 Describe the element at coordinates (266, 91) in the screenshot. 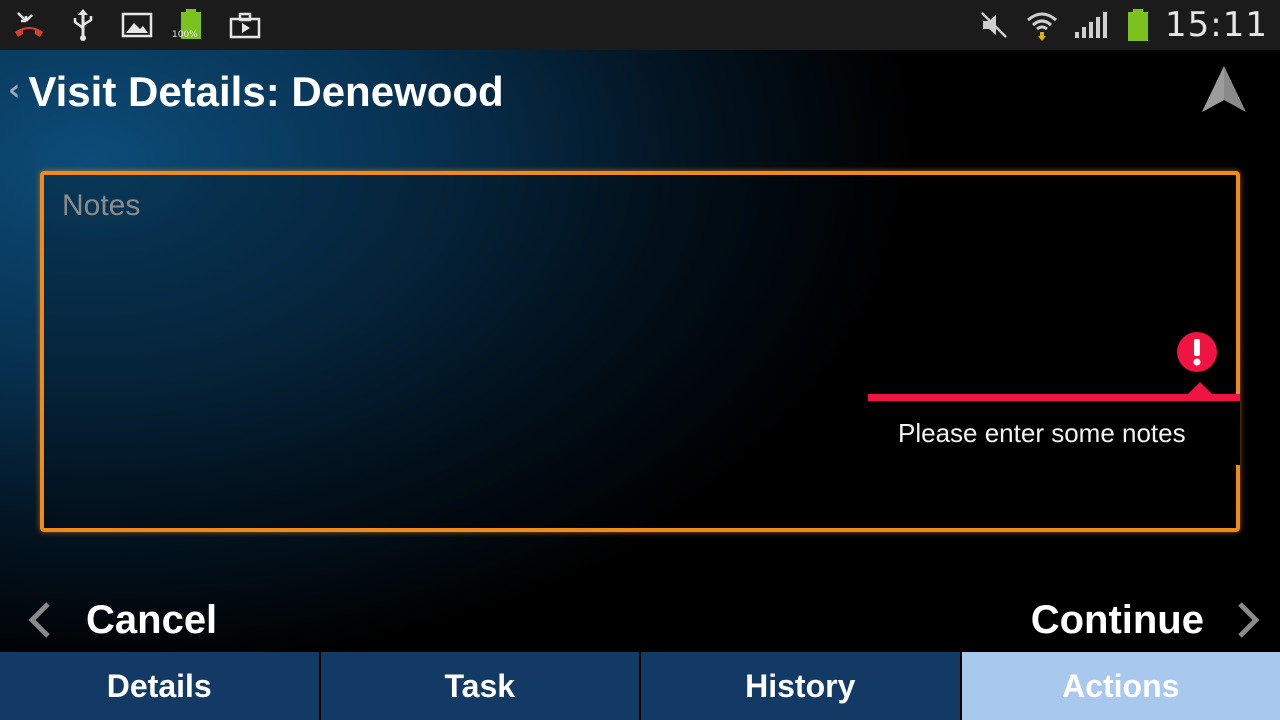

I see `page-title: Visit Details: Denewood` at that location.